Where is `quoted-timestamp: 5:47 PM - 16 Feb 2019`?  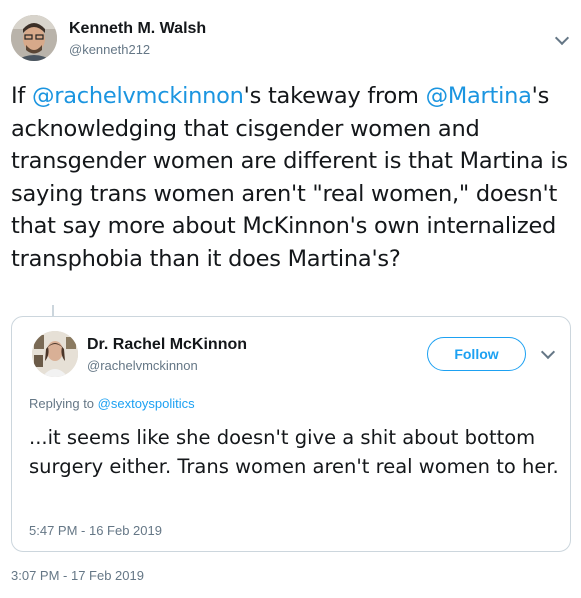
quoted-timestamp: 5:47 PM - 16 Feb 2019 is located at coordinates (95, 530).